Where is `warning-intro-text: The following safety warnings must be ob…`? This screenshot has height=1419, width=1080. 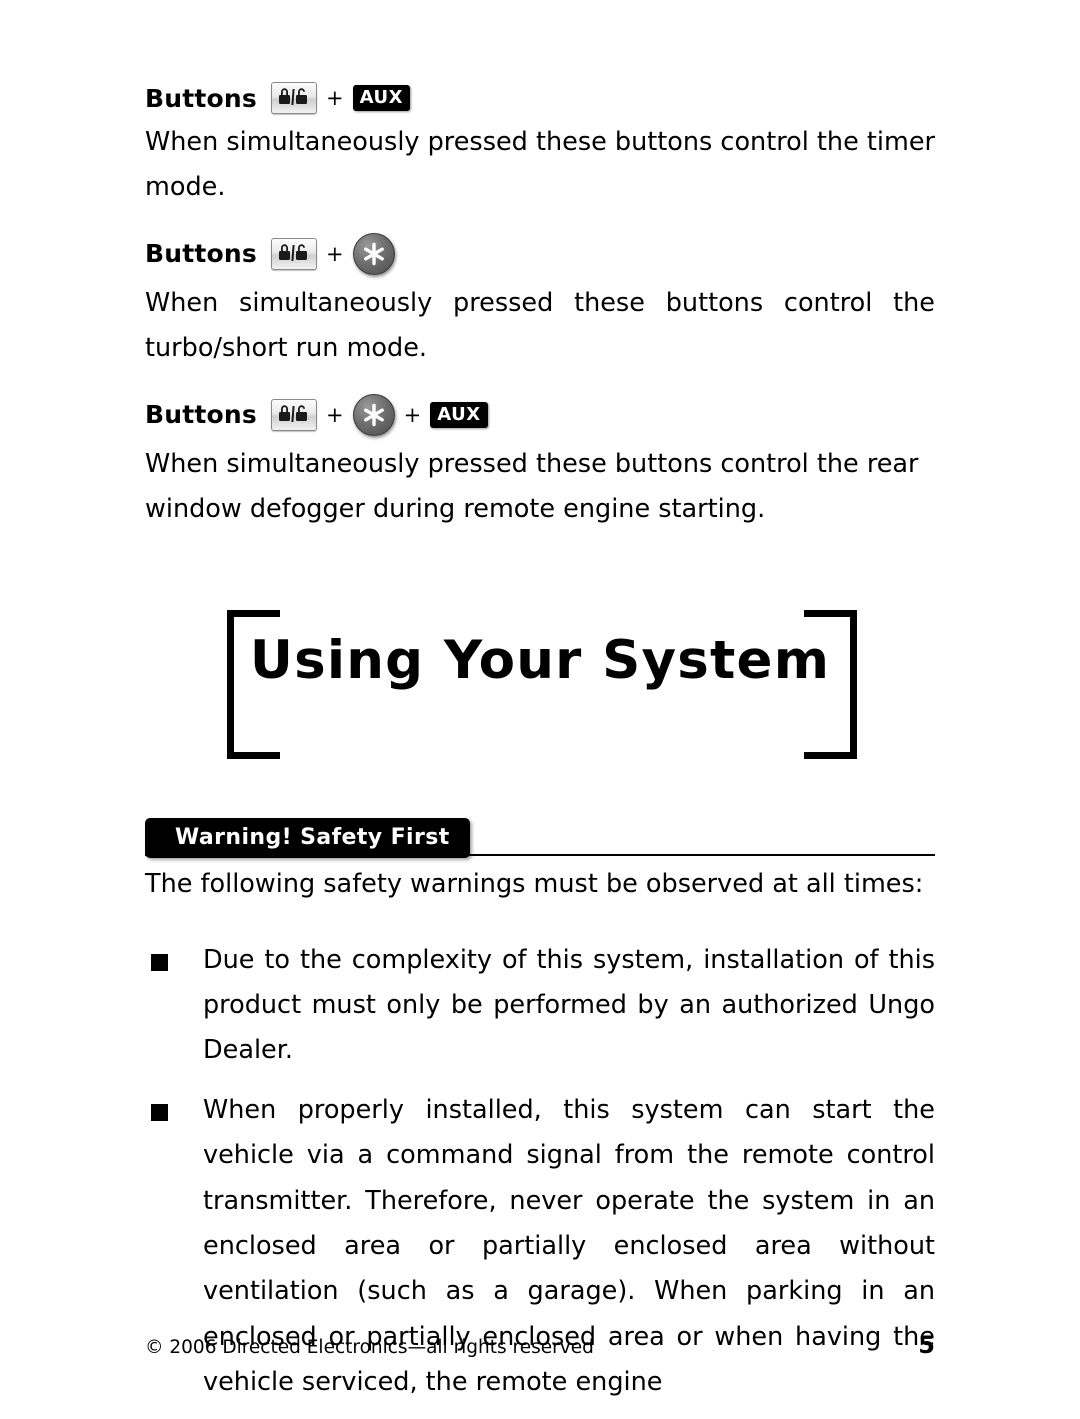 warning-intro-text: The following safety warnings must be ob… is located at coordinates (534, 884).